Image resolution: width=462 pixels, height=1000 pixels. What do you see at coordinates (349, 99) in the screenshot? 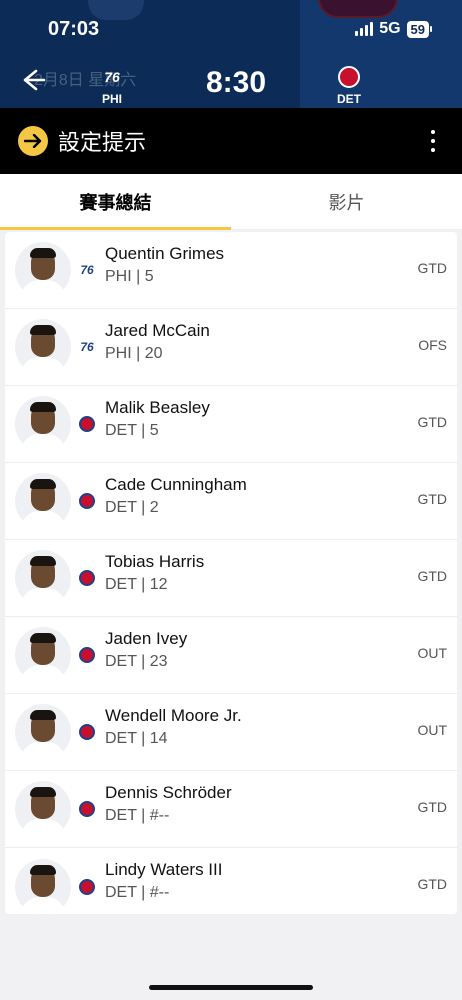
I see `away-team-abbr: DET` at bounding box center [349, 99].